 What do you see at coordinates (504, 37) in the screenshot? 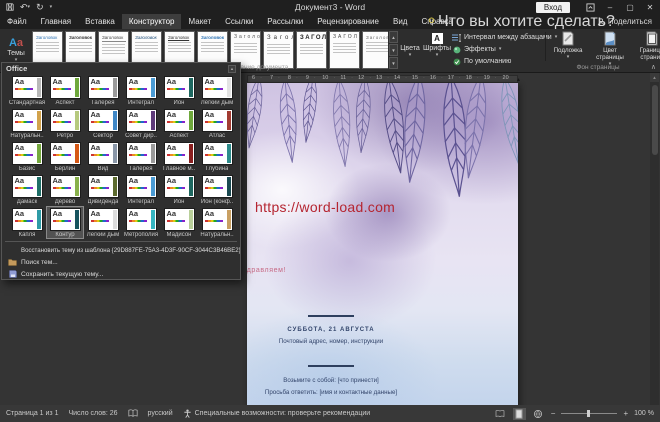
I see `paragraph-spacing-button: Интервал между абзацами ▾` at bounding box center [504, 37].